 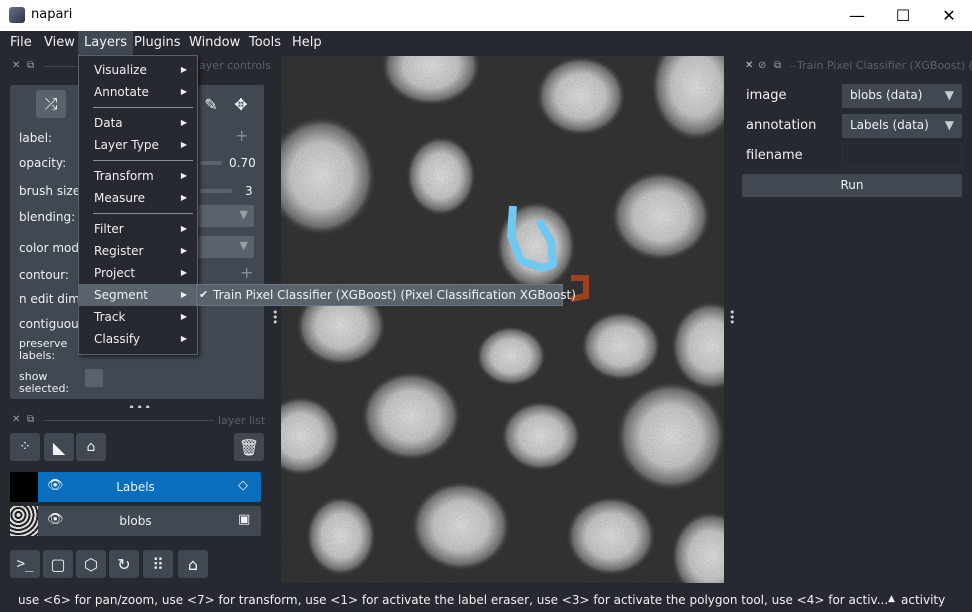 What do you see at coordinates (138, 92) in the screenshot?
I see `menu-item-annotate: Annotate ▶` at bounding box center [138, 92].